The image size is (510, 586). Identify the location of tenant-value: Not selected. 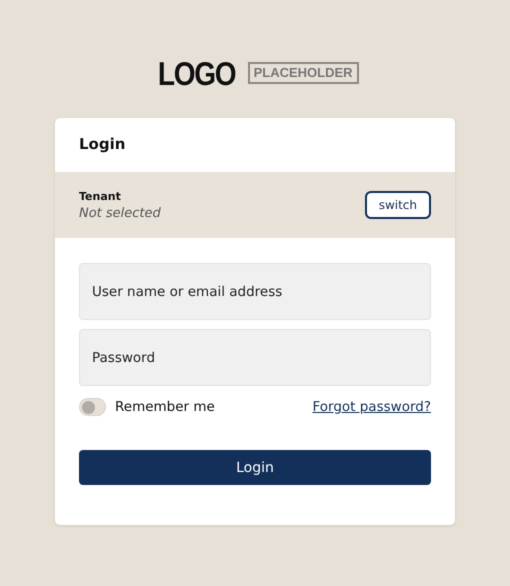
(120, 213).